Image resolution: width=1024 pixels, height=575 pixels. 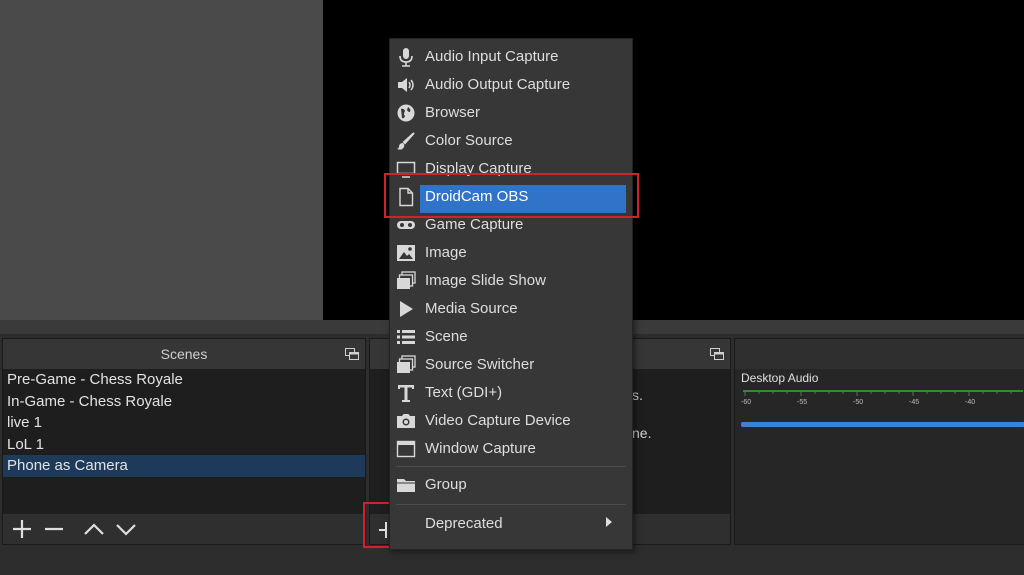 I want to click on menu-item-browser: Browser, so click(x=511, y=113).